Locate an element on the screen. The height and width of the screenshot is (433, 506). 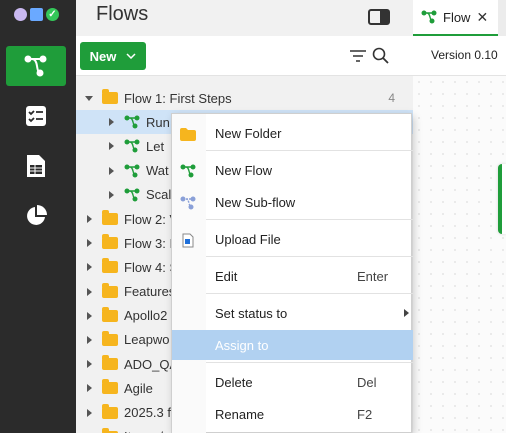
panel-toggle-icon is located at coordinates (379, 17).